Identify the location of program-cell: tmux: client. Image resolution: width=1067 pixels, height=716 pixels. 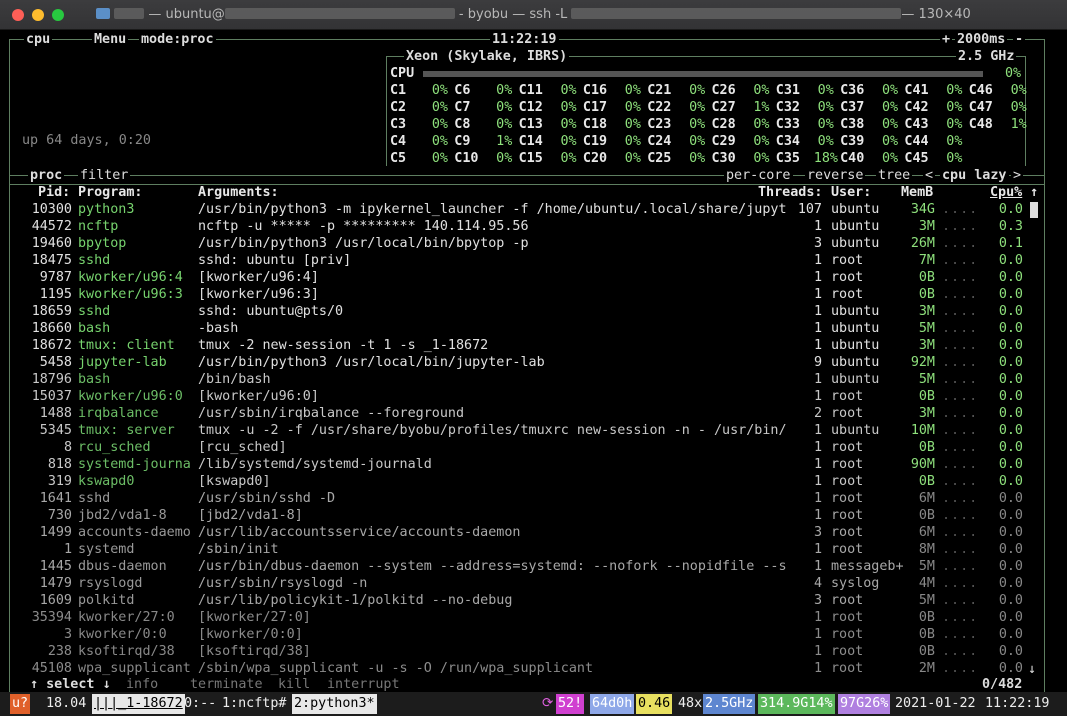
(126, 345).